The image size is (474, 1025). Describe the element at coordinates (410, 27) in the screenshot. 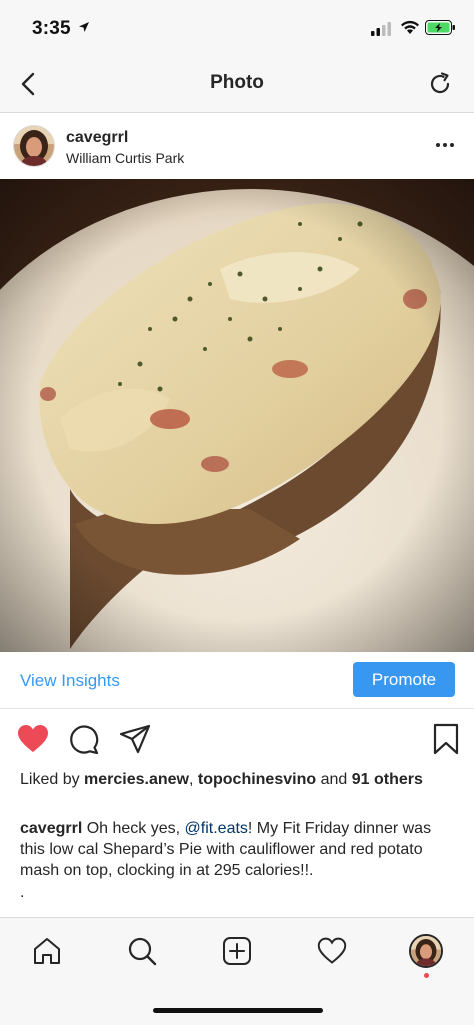

I see `wifi-icon` at that location.